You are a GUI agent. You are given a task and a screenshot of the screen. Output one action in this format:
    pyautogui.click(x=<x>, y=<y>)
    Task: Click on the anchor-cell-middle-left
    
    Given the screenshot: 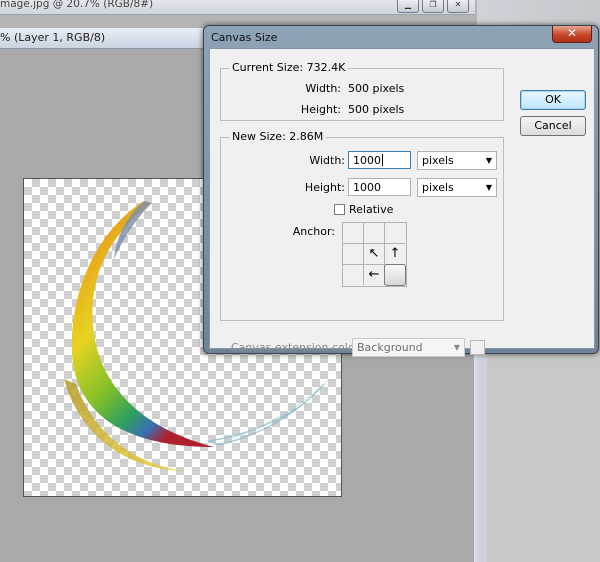 What is the action you would take?
    pyautogui.click(x=353, y=254)
    